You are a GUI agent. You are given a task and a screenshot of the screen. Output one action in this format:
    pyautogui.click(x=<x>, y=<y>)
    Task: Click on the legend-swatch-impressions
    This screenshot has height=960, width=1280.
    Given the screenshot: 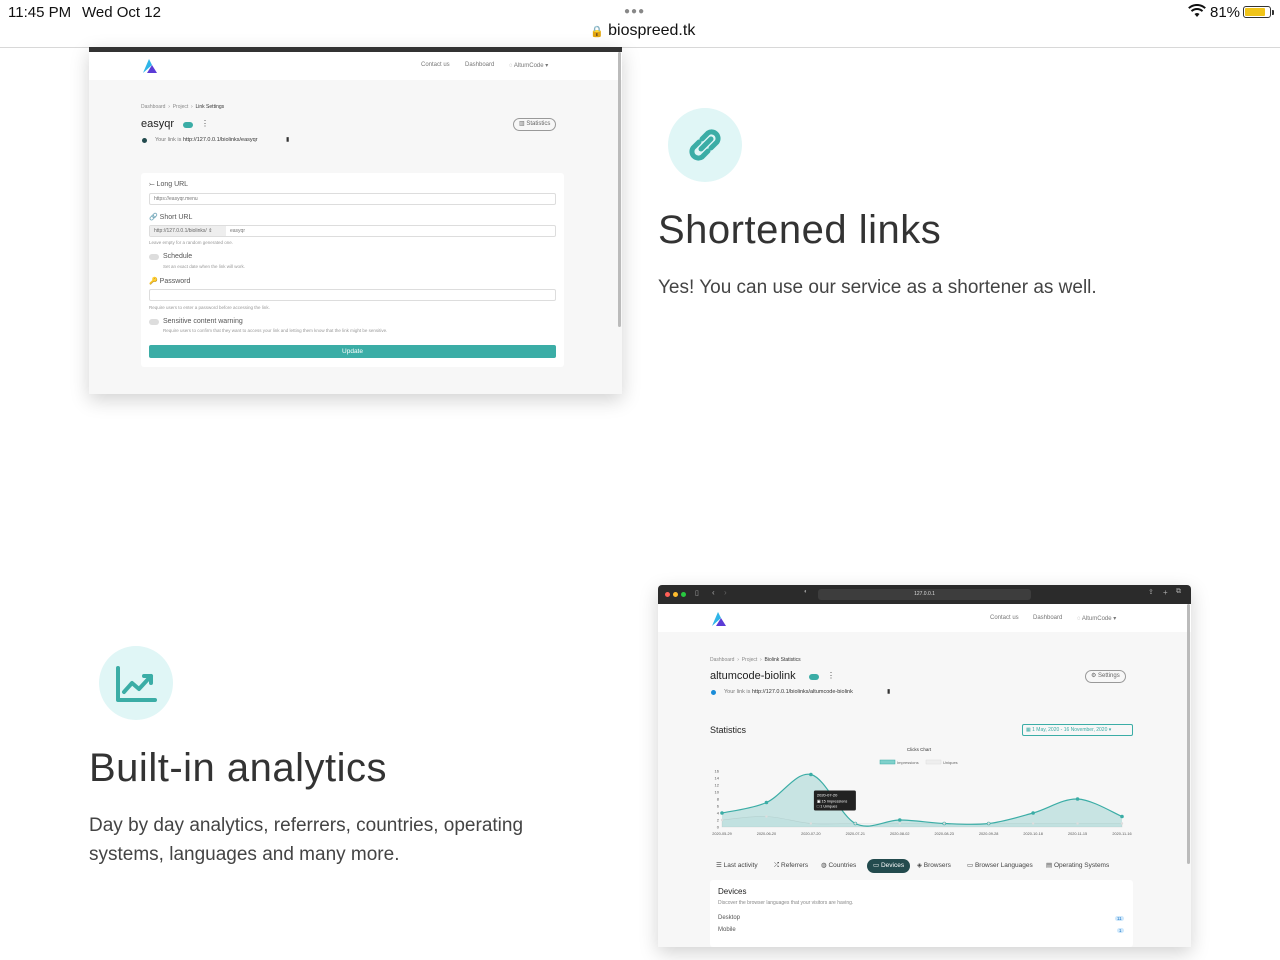 What is the action you would take?
    pyautogui.click(x=887, y=762)
    